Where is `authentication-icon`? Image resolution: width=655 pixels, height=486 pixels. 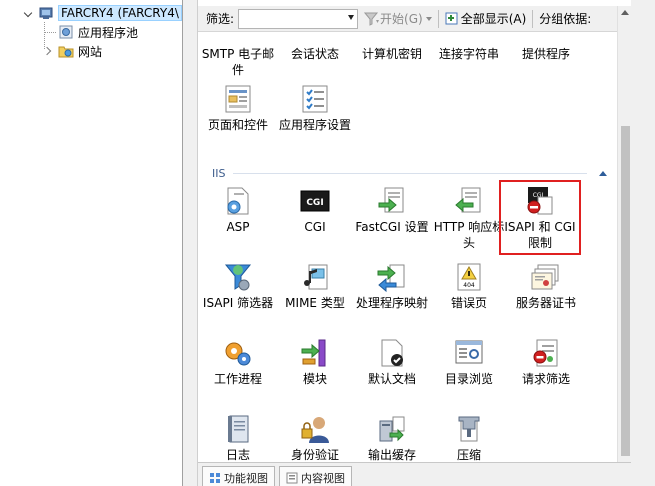 authentication-icon is located at coordinates (315, 430).